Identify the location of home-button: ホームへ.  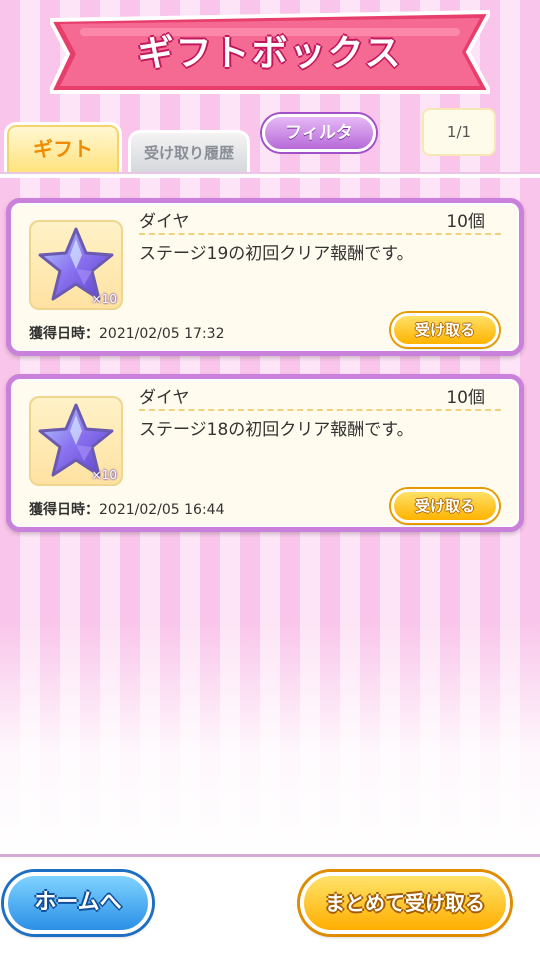
(78, 903).